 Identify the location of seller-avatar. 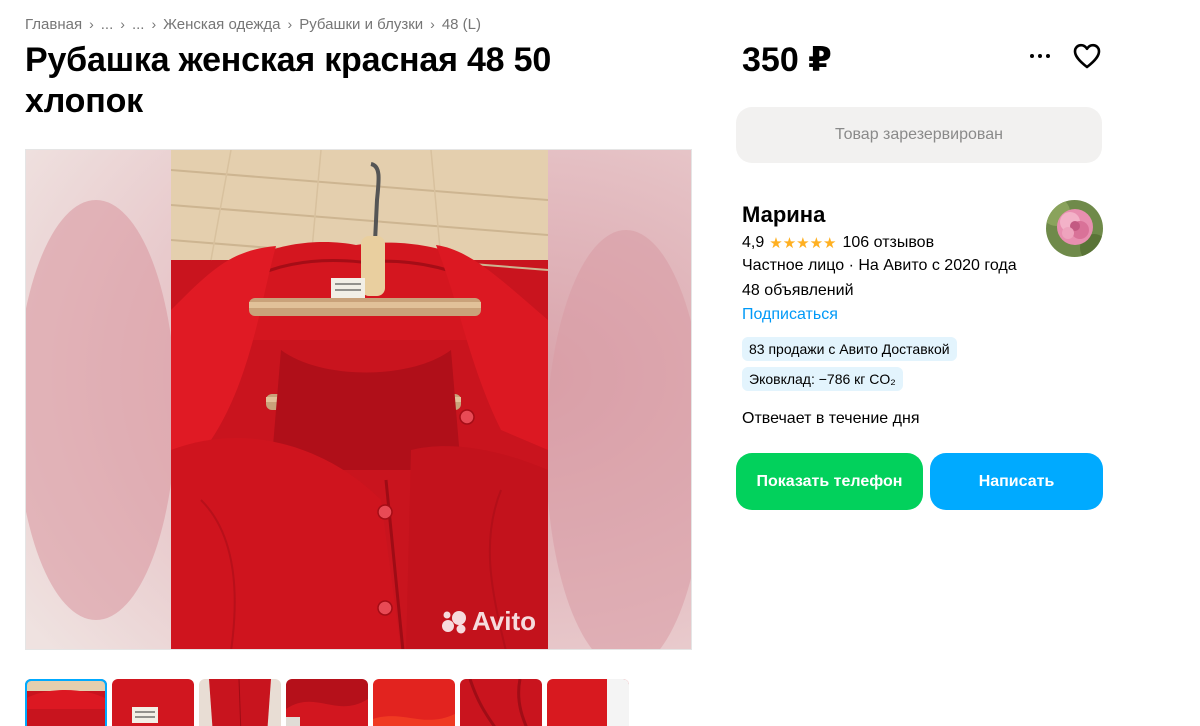
(1074, 228).